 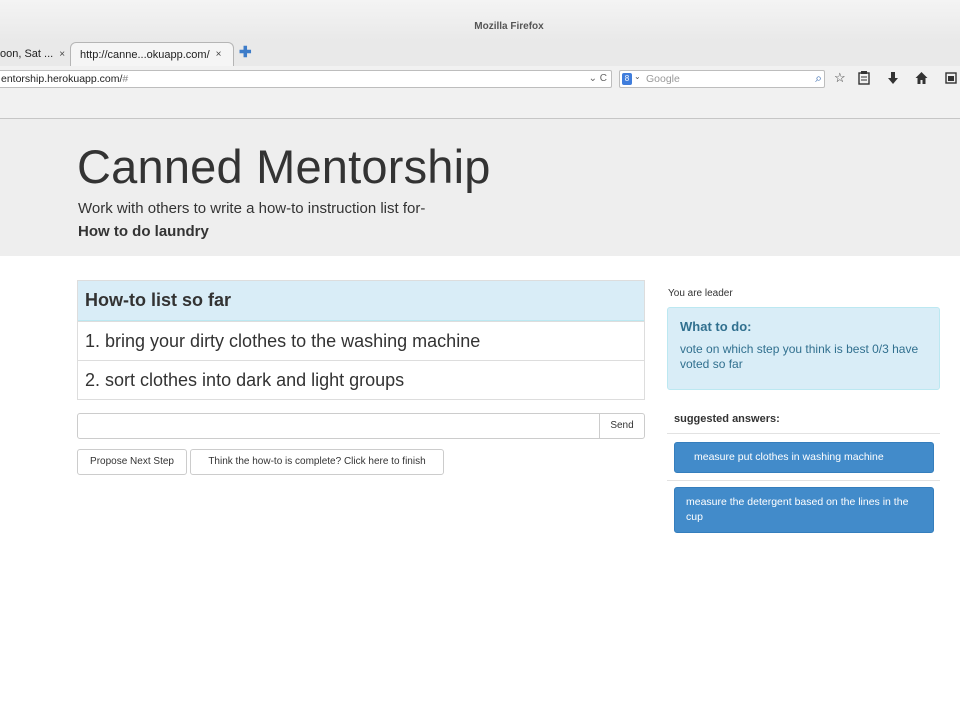 I want to click on reading-list-icon, so click(x=864, y=79).